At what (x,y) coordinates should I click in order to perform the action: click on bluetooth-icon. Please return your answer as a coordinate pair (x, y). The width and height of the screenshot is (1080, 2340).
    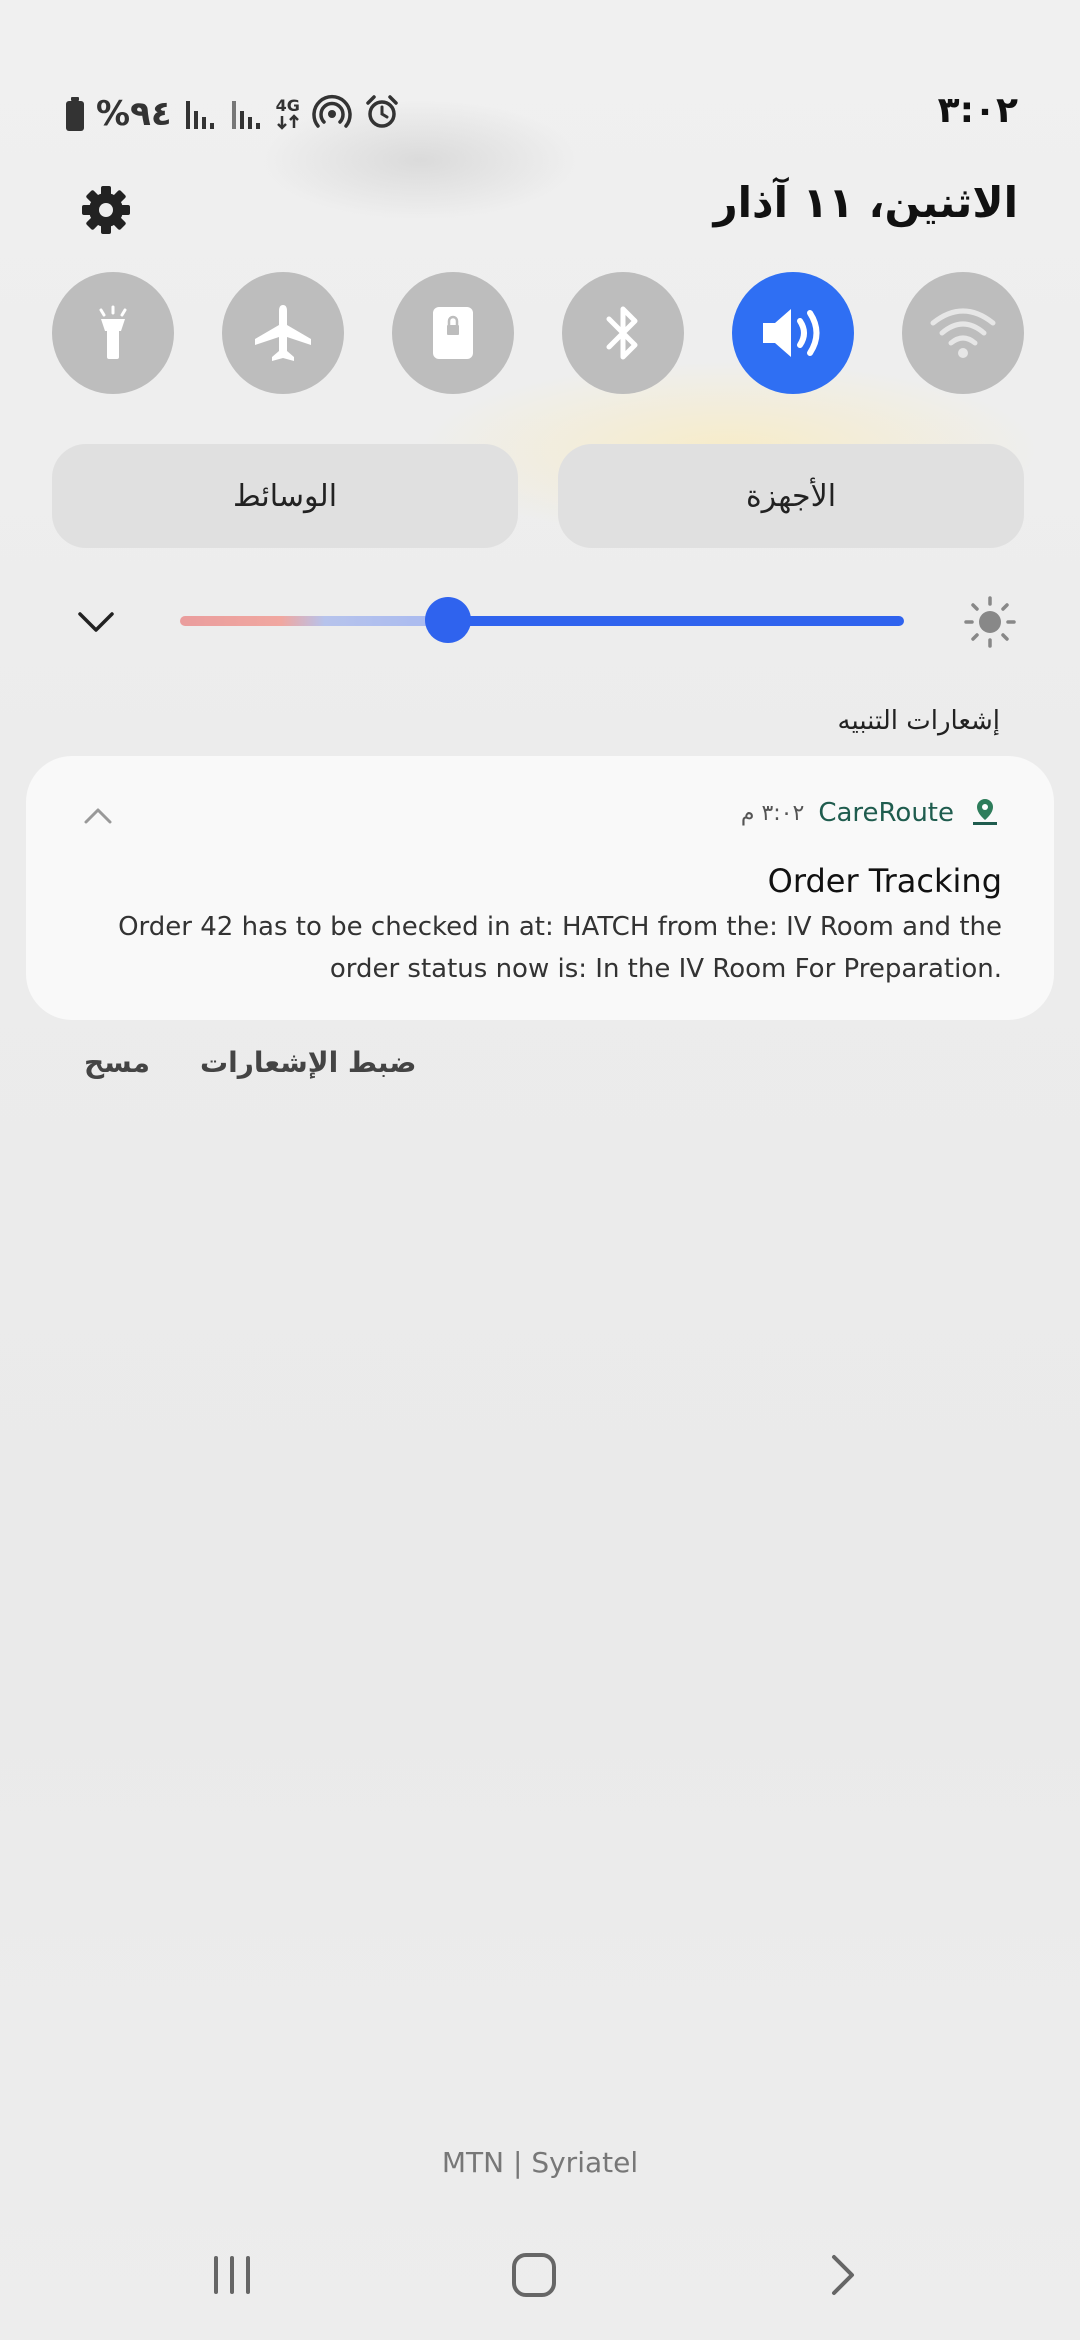
    Looking at the image, I should click on (622, 333).